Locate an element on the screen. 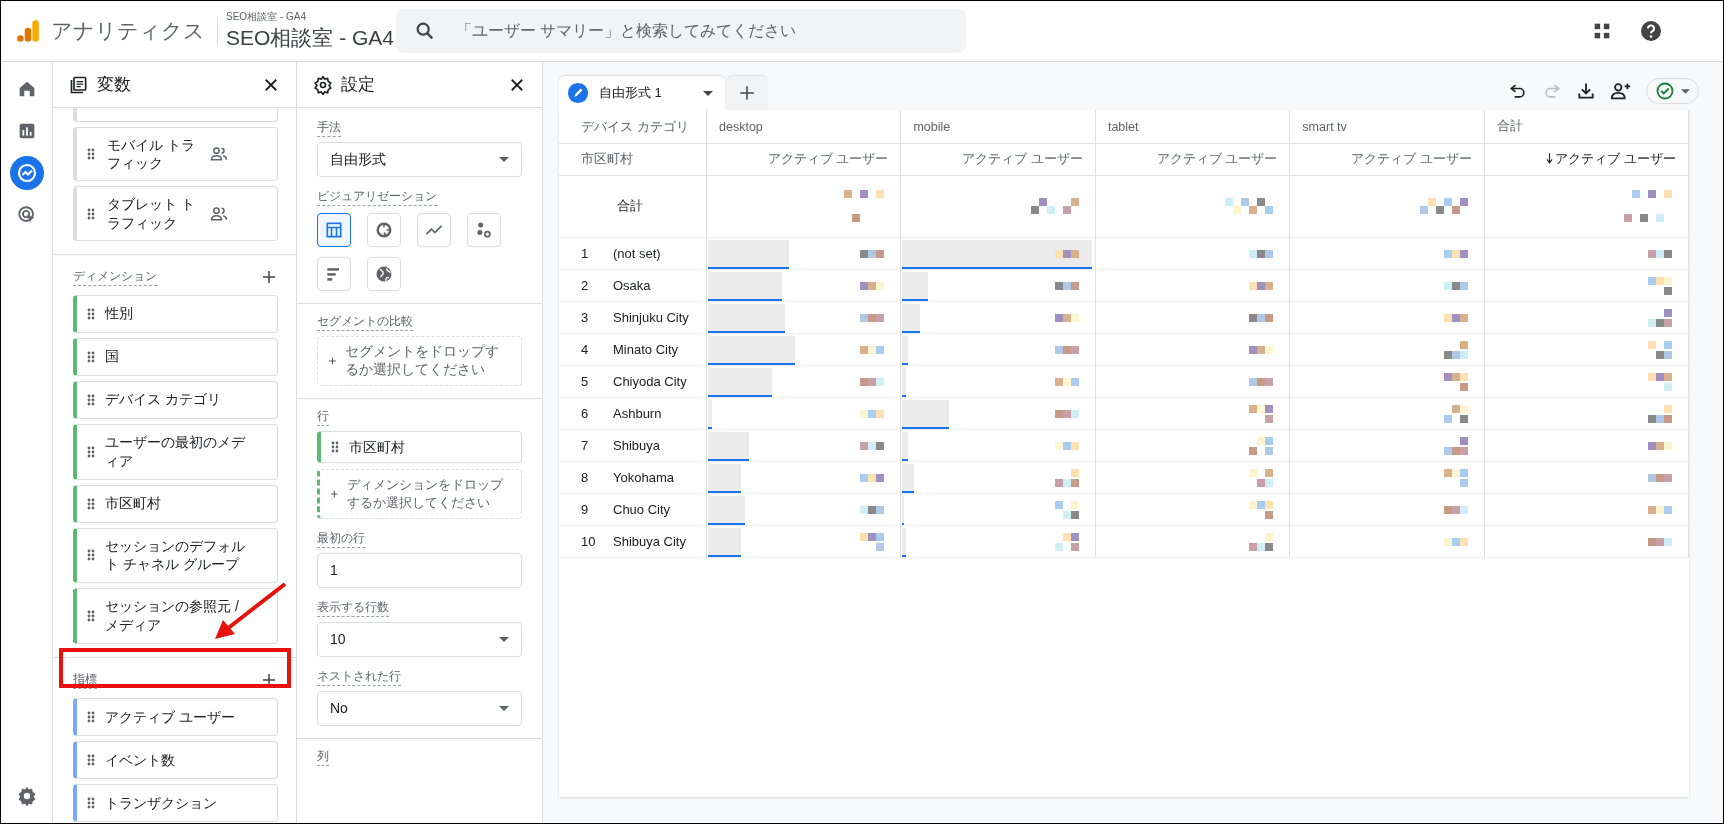 Image resolution: width=1724 pixels, height=824 pixels. first-row-field: 1 is located at coordinates (419, 570).